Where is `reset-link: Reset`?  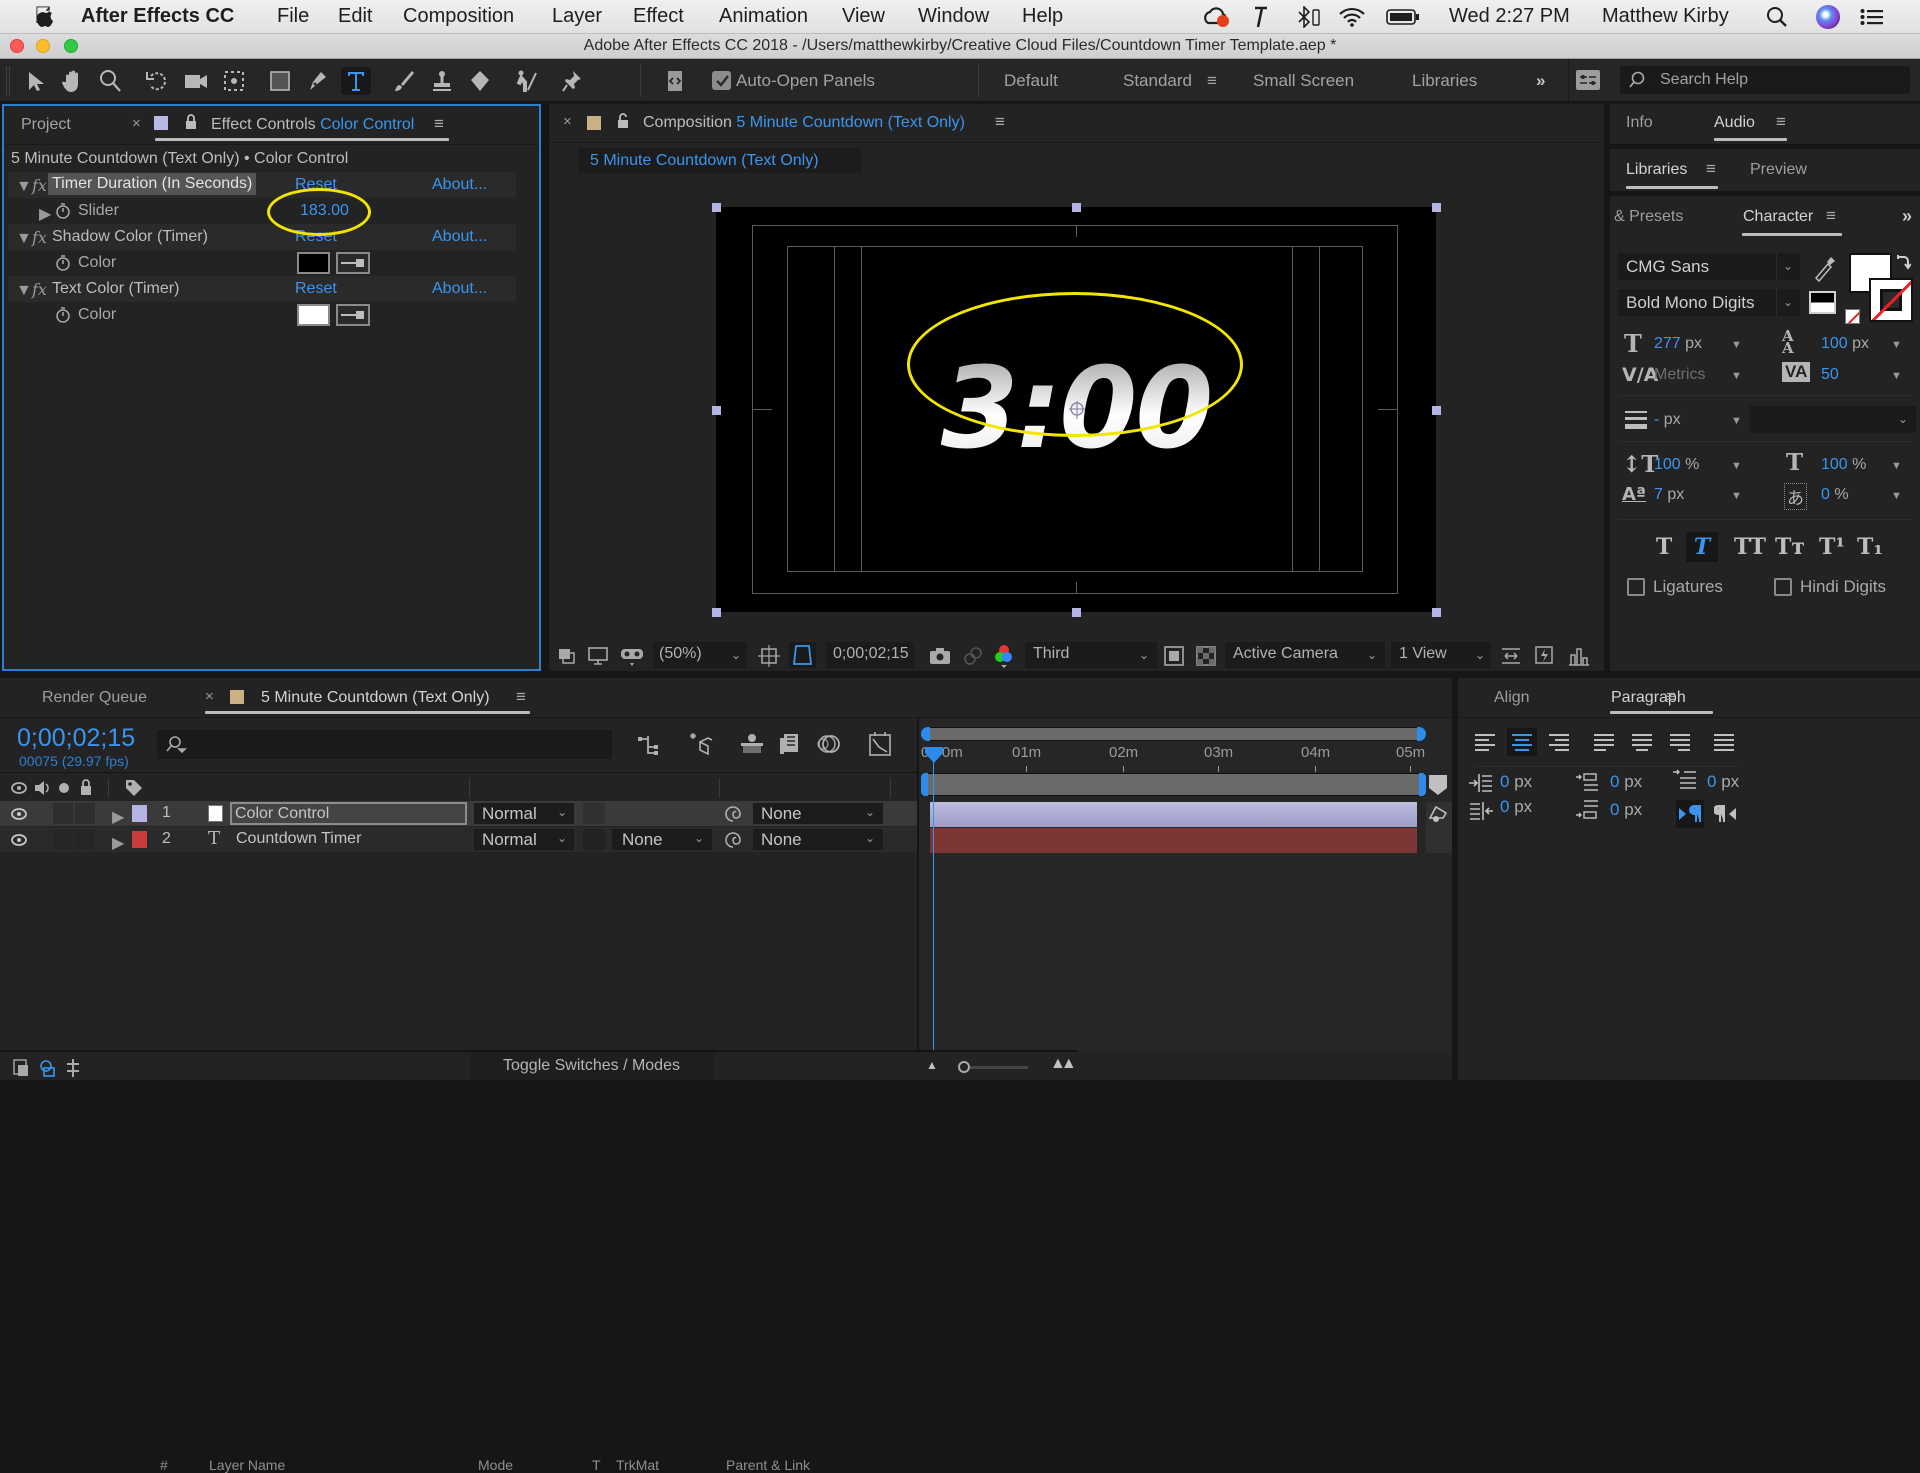
reset-link: Reset is located at coordinates (316, 289).